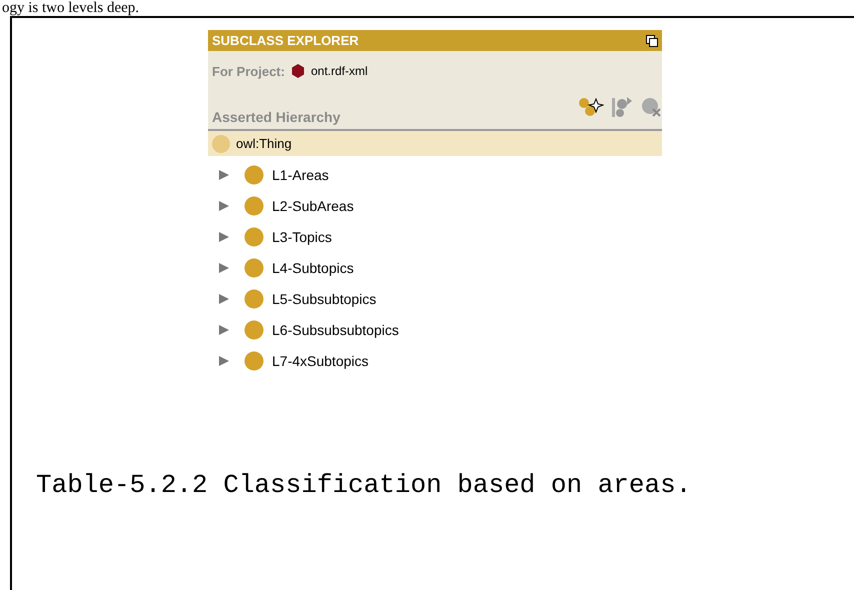  I want to click on class-label: L6-Subsubsubtopics, so click(335, 330).